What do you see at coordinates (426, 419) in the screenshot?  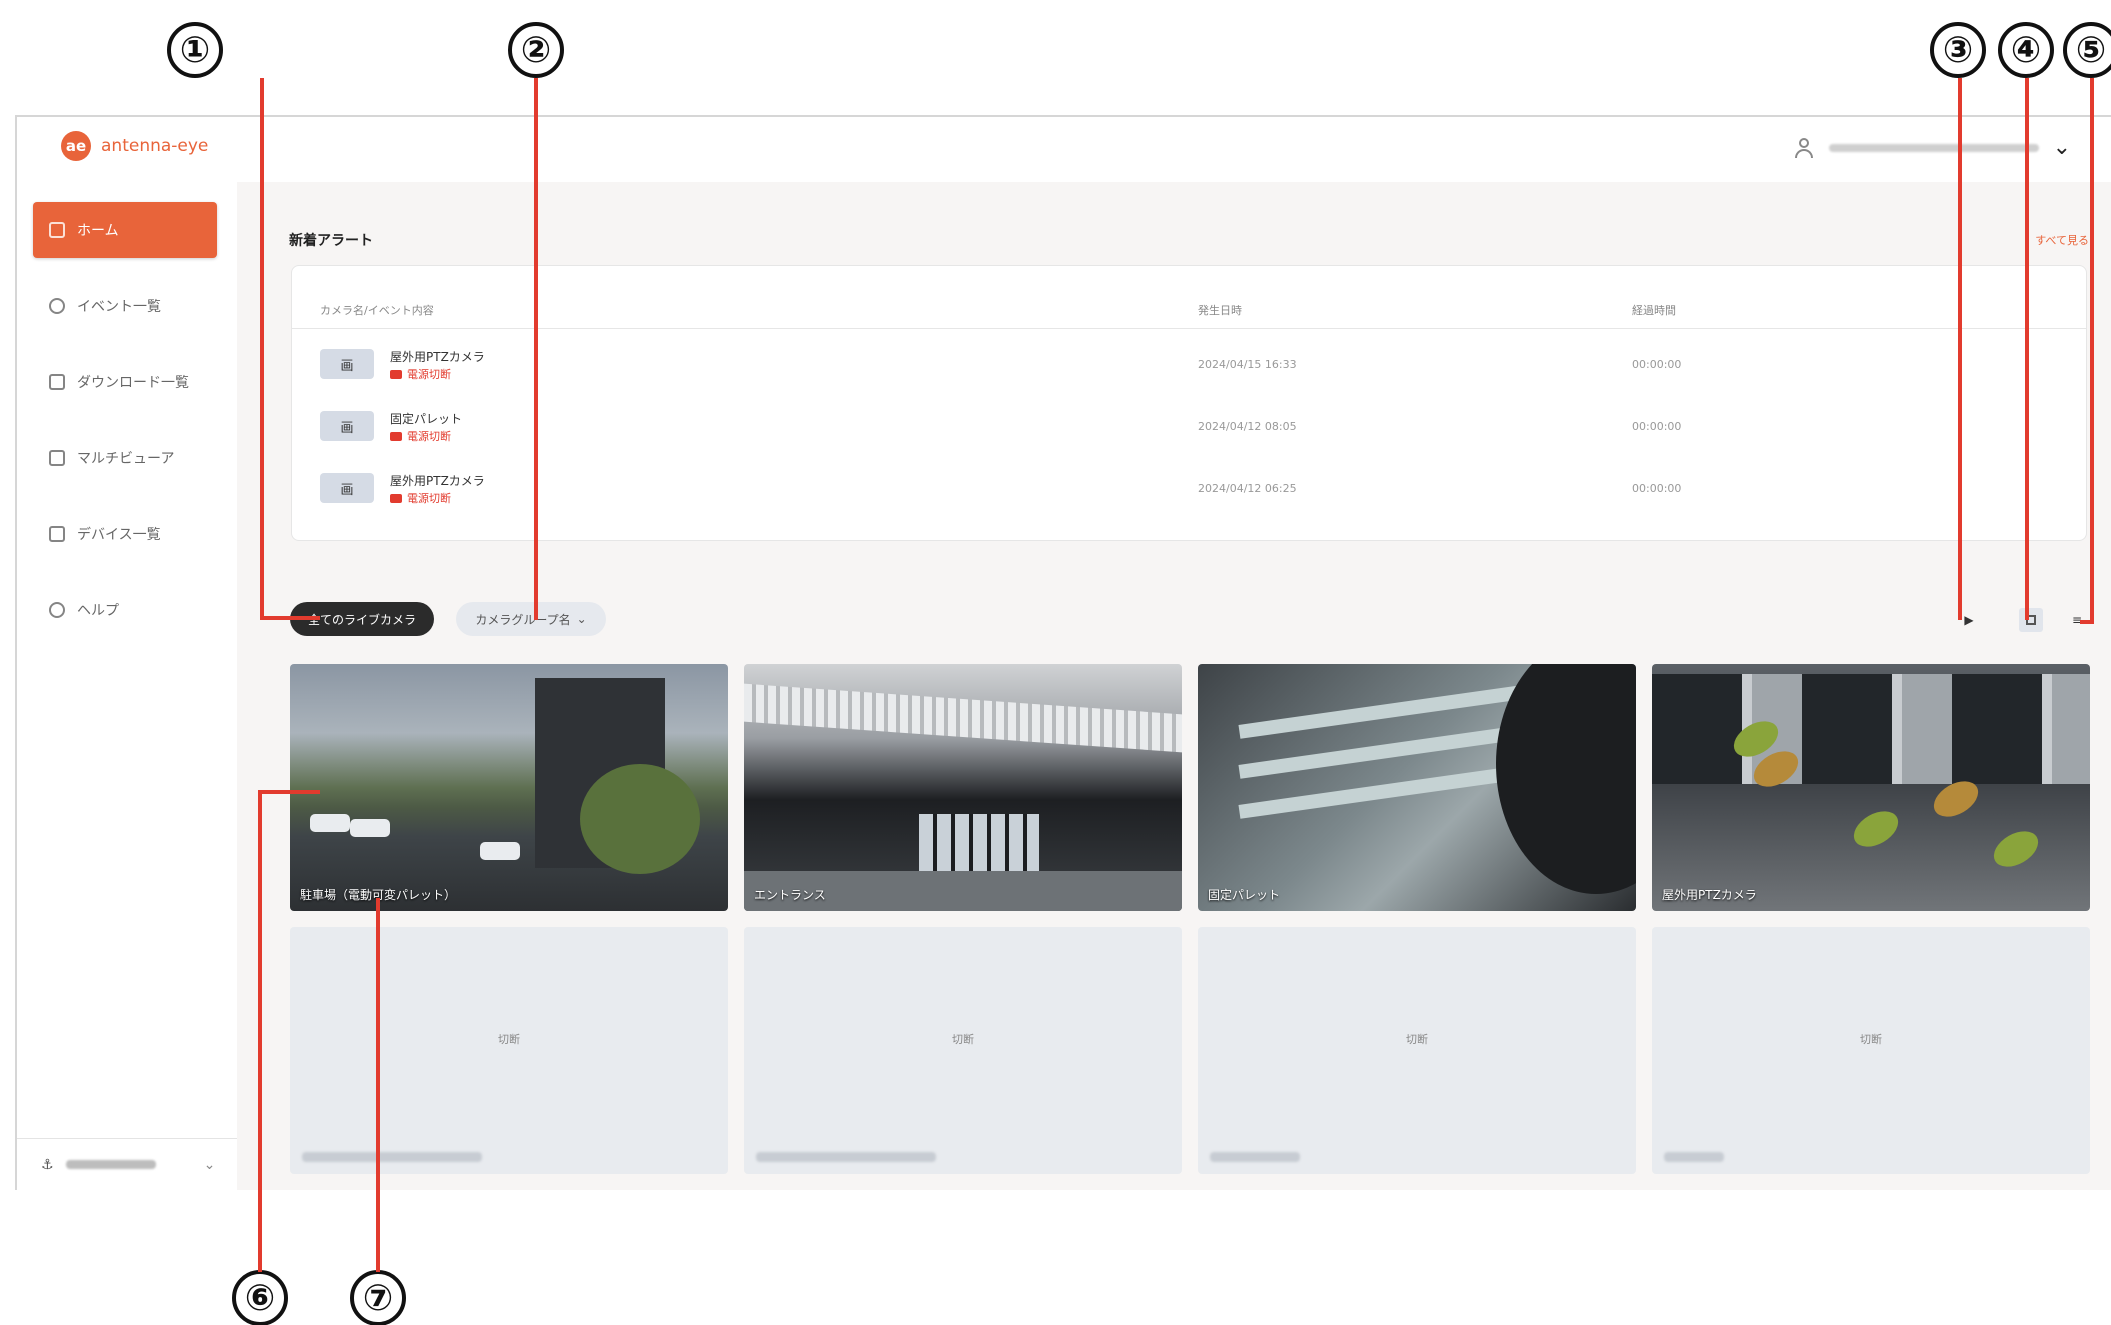 I see `camera-name: 固定パレット` at bounding box center [426, 419].